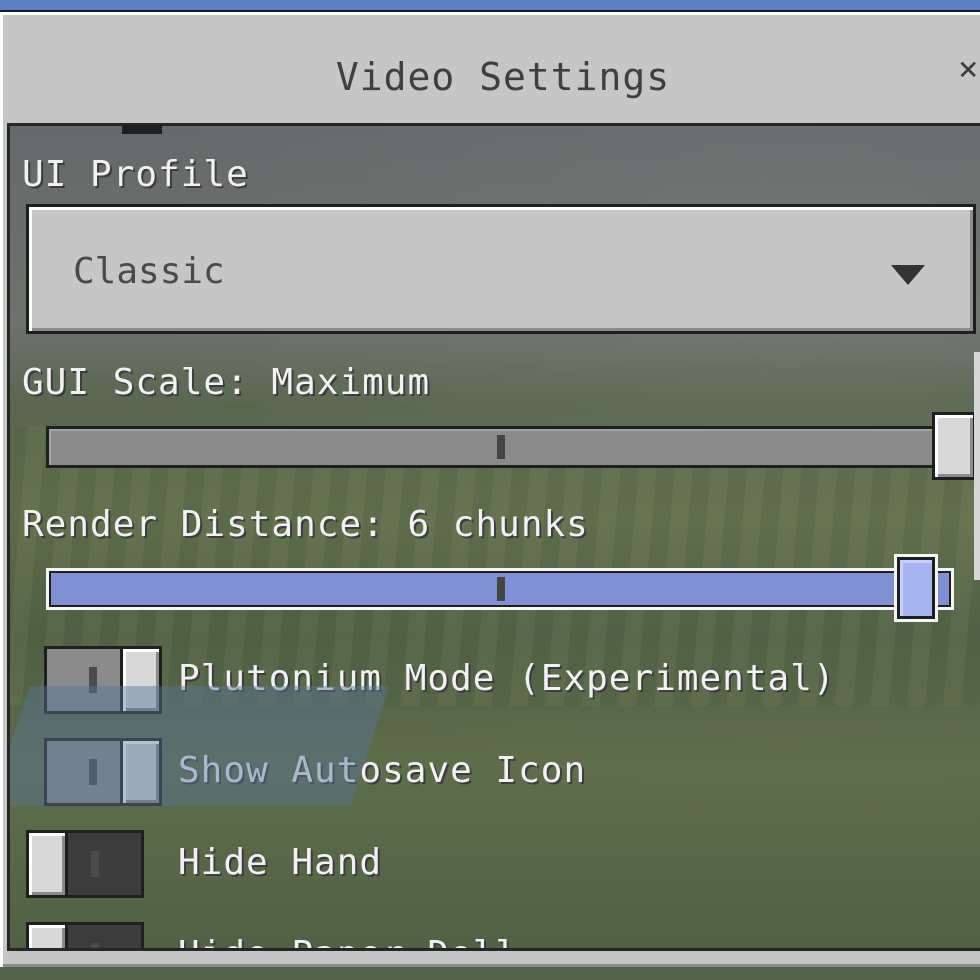 The image size is (980, 980). I want to click on hide-hand-label: Hide Hand, so click(280, 862).